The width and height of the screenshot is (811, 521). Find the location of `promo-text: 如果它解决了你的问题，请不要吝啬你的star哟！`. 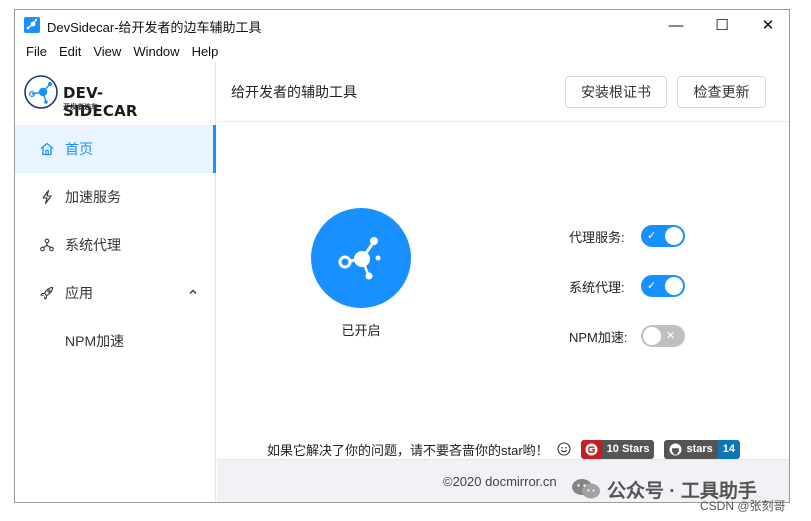

promo-text: 如果它解决了你的问题，请不要吝啬你的star哟！ is located at coordinates (408, 450).